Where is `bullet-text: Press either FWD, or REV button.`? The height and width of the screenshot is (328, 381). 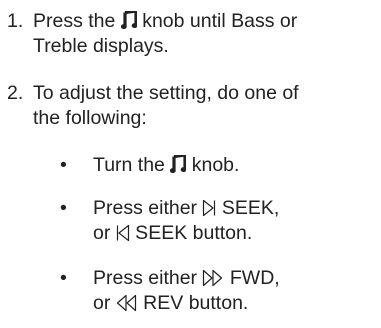
bullet-text: Press either FWD, or REV button. is located at coordinates (235, 291).